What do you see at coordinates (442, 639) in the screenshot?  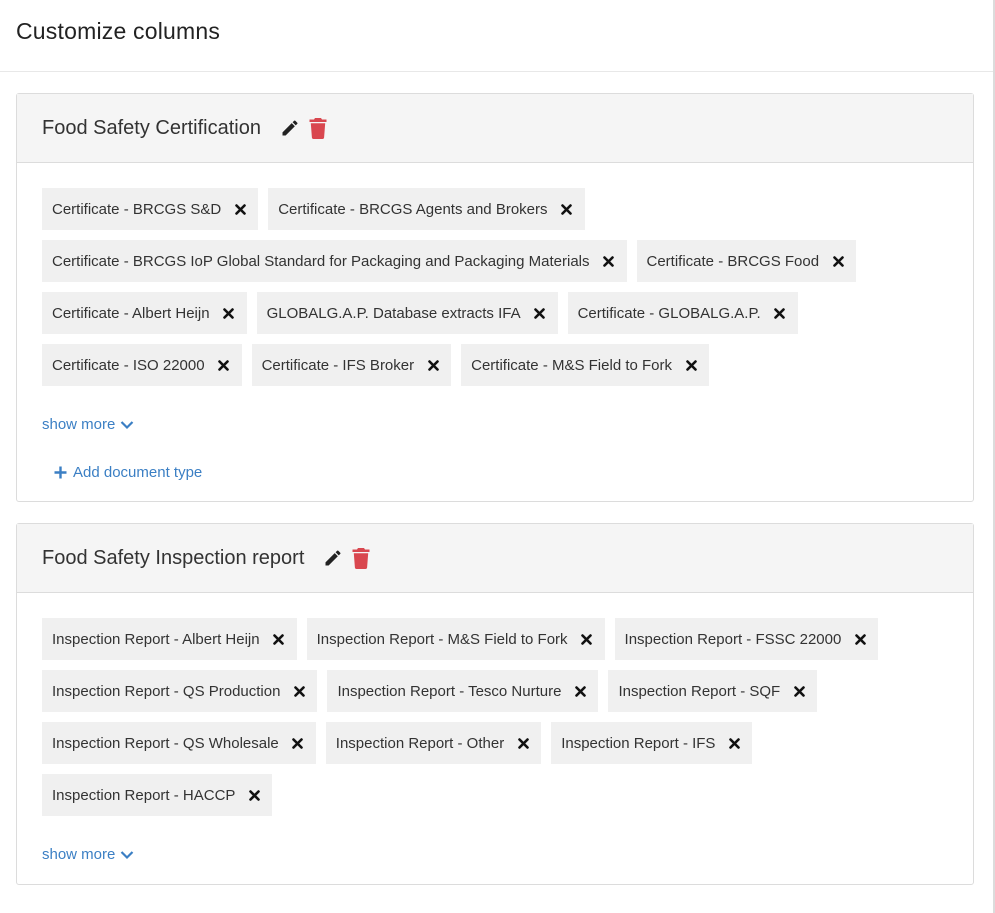 I see `chip-label: Inspection Report - M&S Field to Fork` at bounding box center [442, 639].